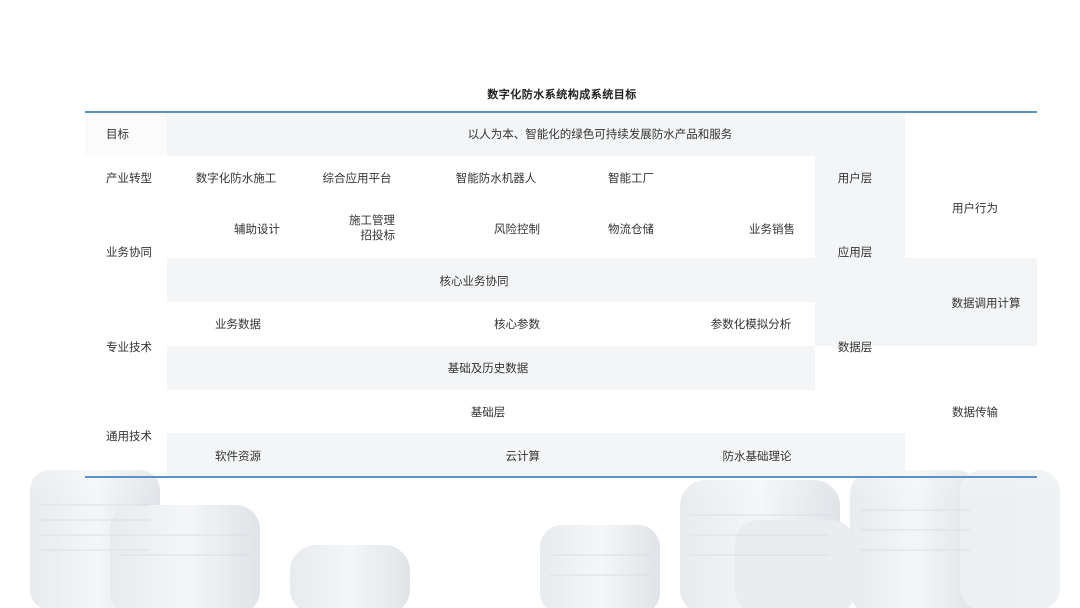 Image resolution: width=1080 pixels, height=608 pixels. I want to click on layer-data: 数据层, so click(855, 347).